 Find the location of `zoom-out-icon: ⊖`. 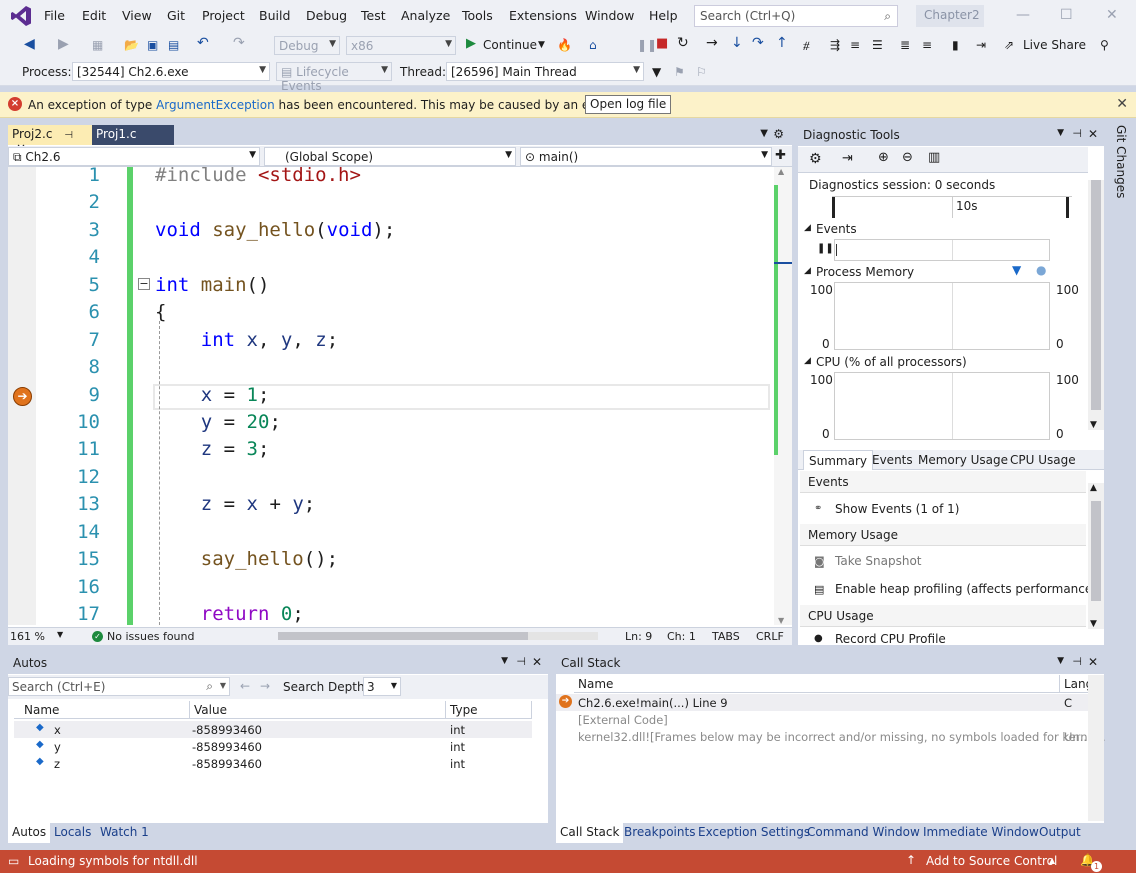

zoom-out-icon: ⊖ is located at coordinates (907, 157).